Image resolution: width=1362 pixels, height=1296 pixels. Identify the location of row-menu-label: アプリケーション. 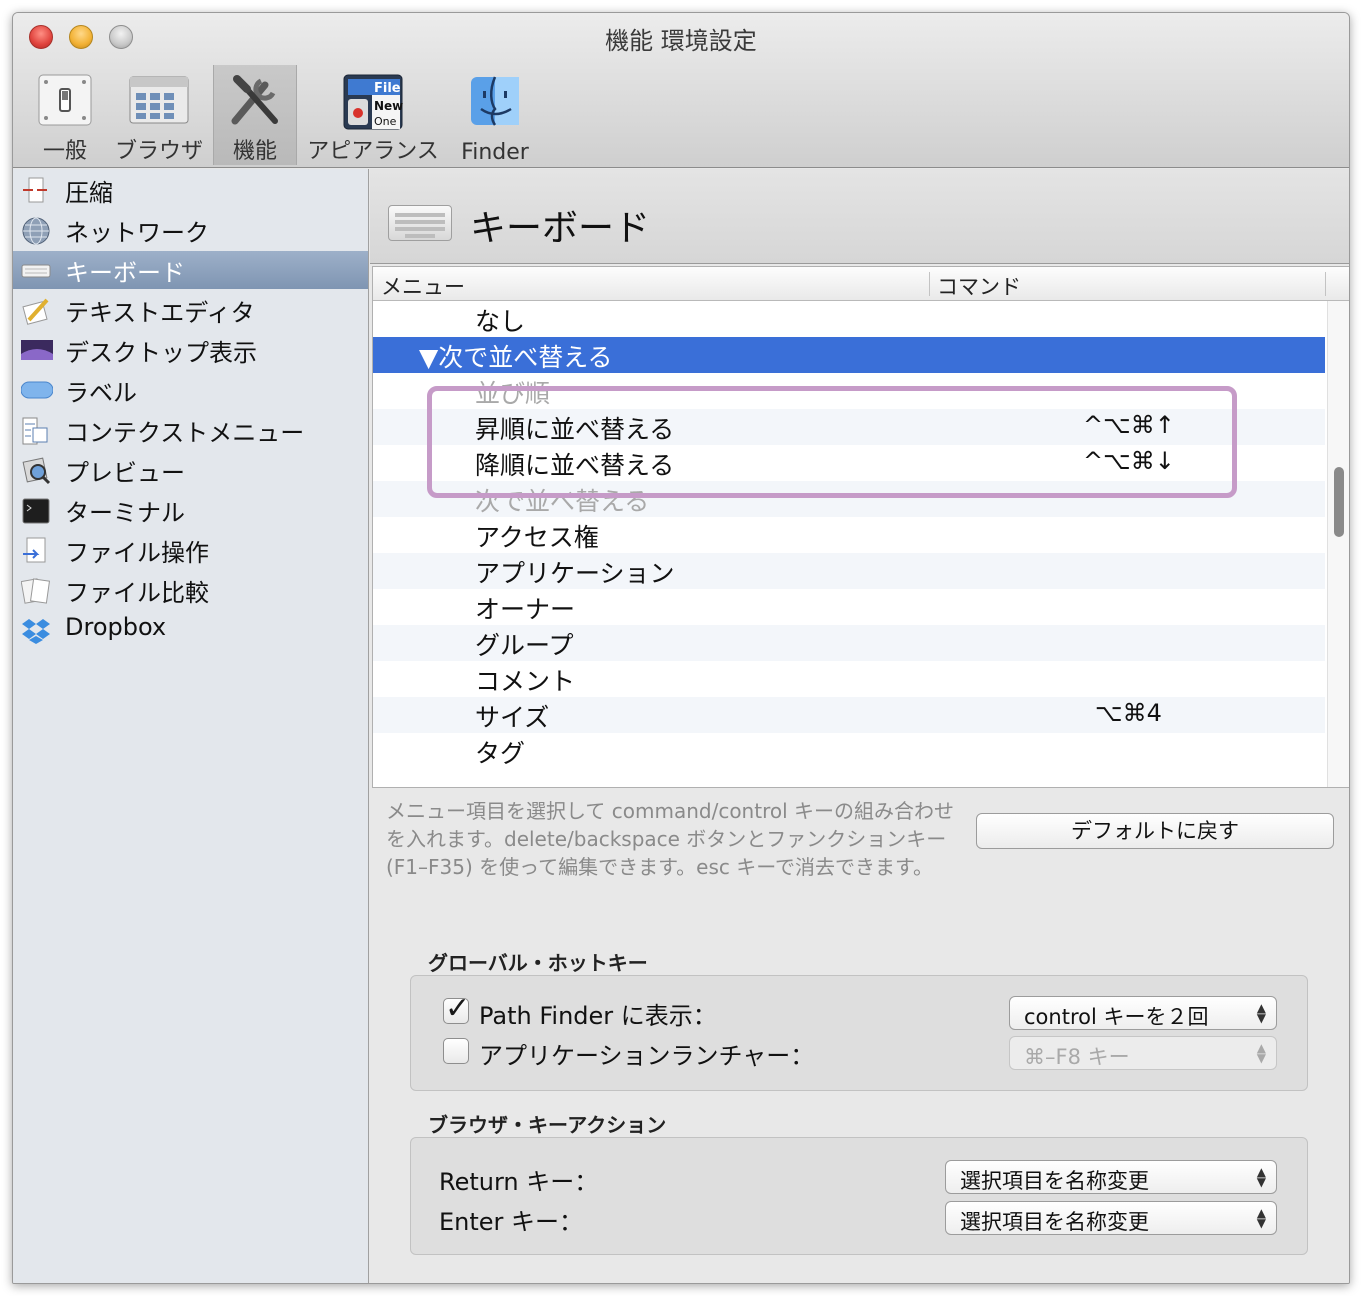
(575, 573).